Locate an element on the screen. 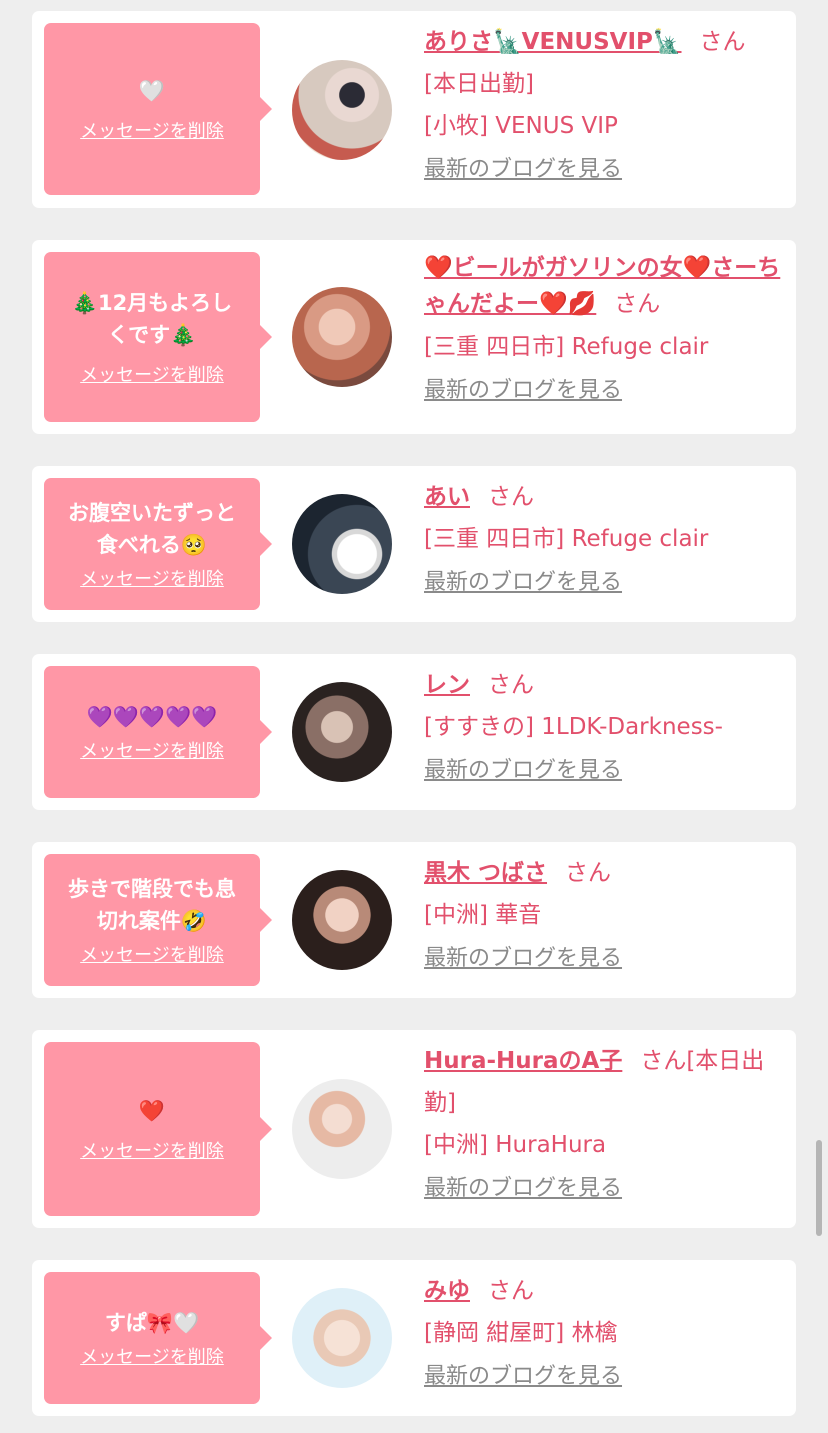  girl-name-link: 黒木 つばさ is located at coordinates (485, 873).